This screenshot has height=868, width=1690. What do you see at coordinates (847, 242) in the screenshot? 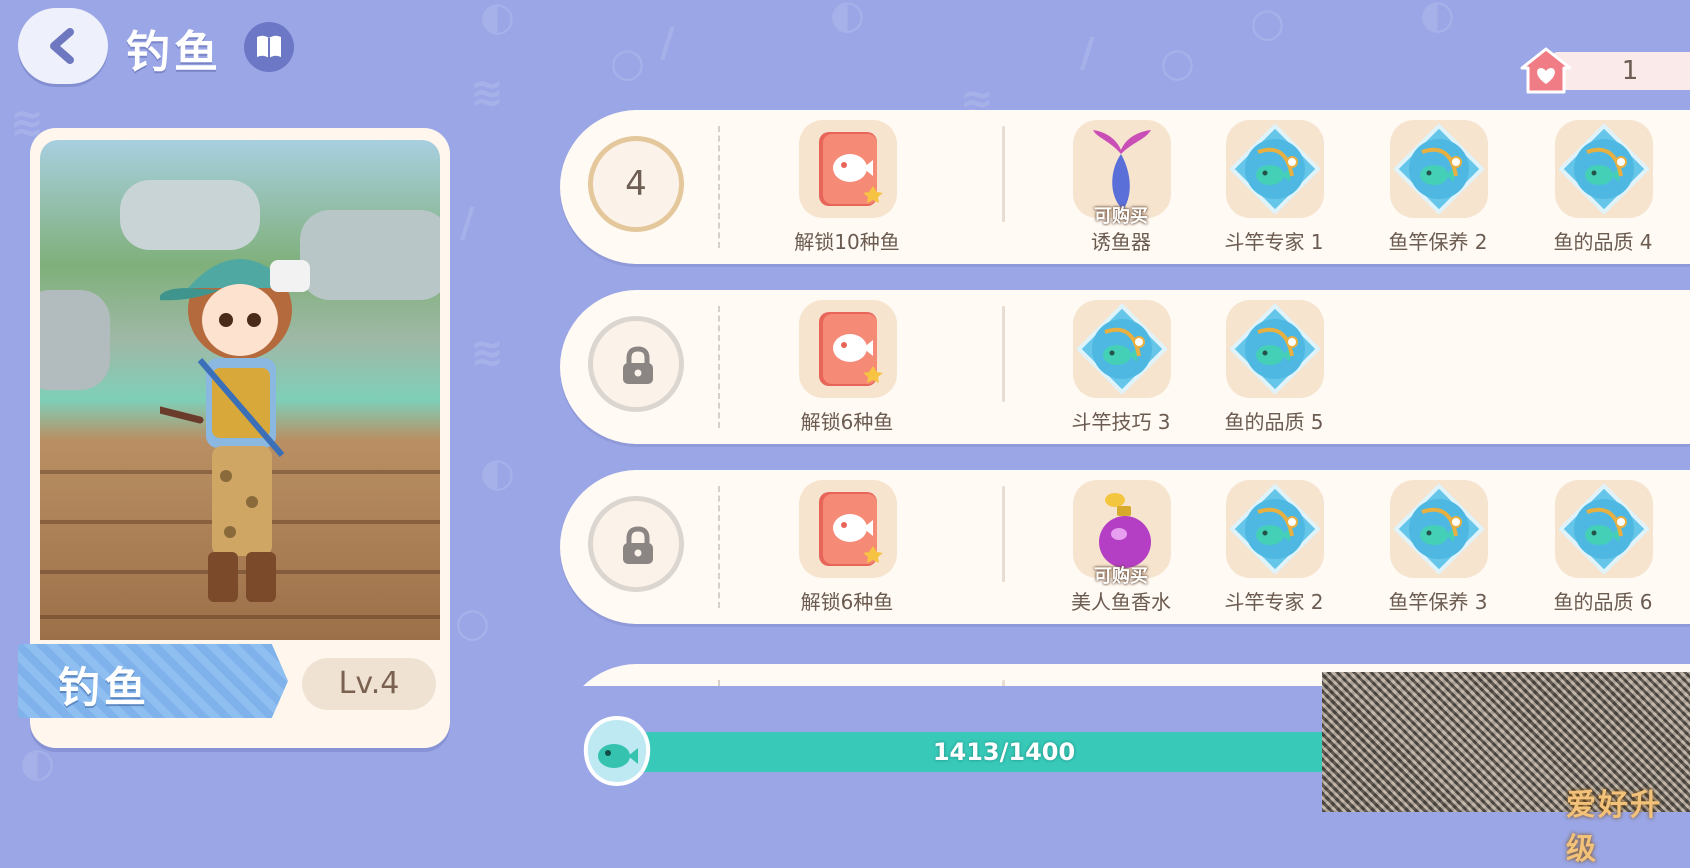
I see `unlock-fish-label: 解锁10种鱼` at bounding box center [847, 242].